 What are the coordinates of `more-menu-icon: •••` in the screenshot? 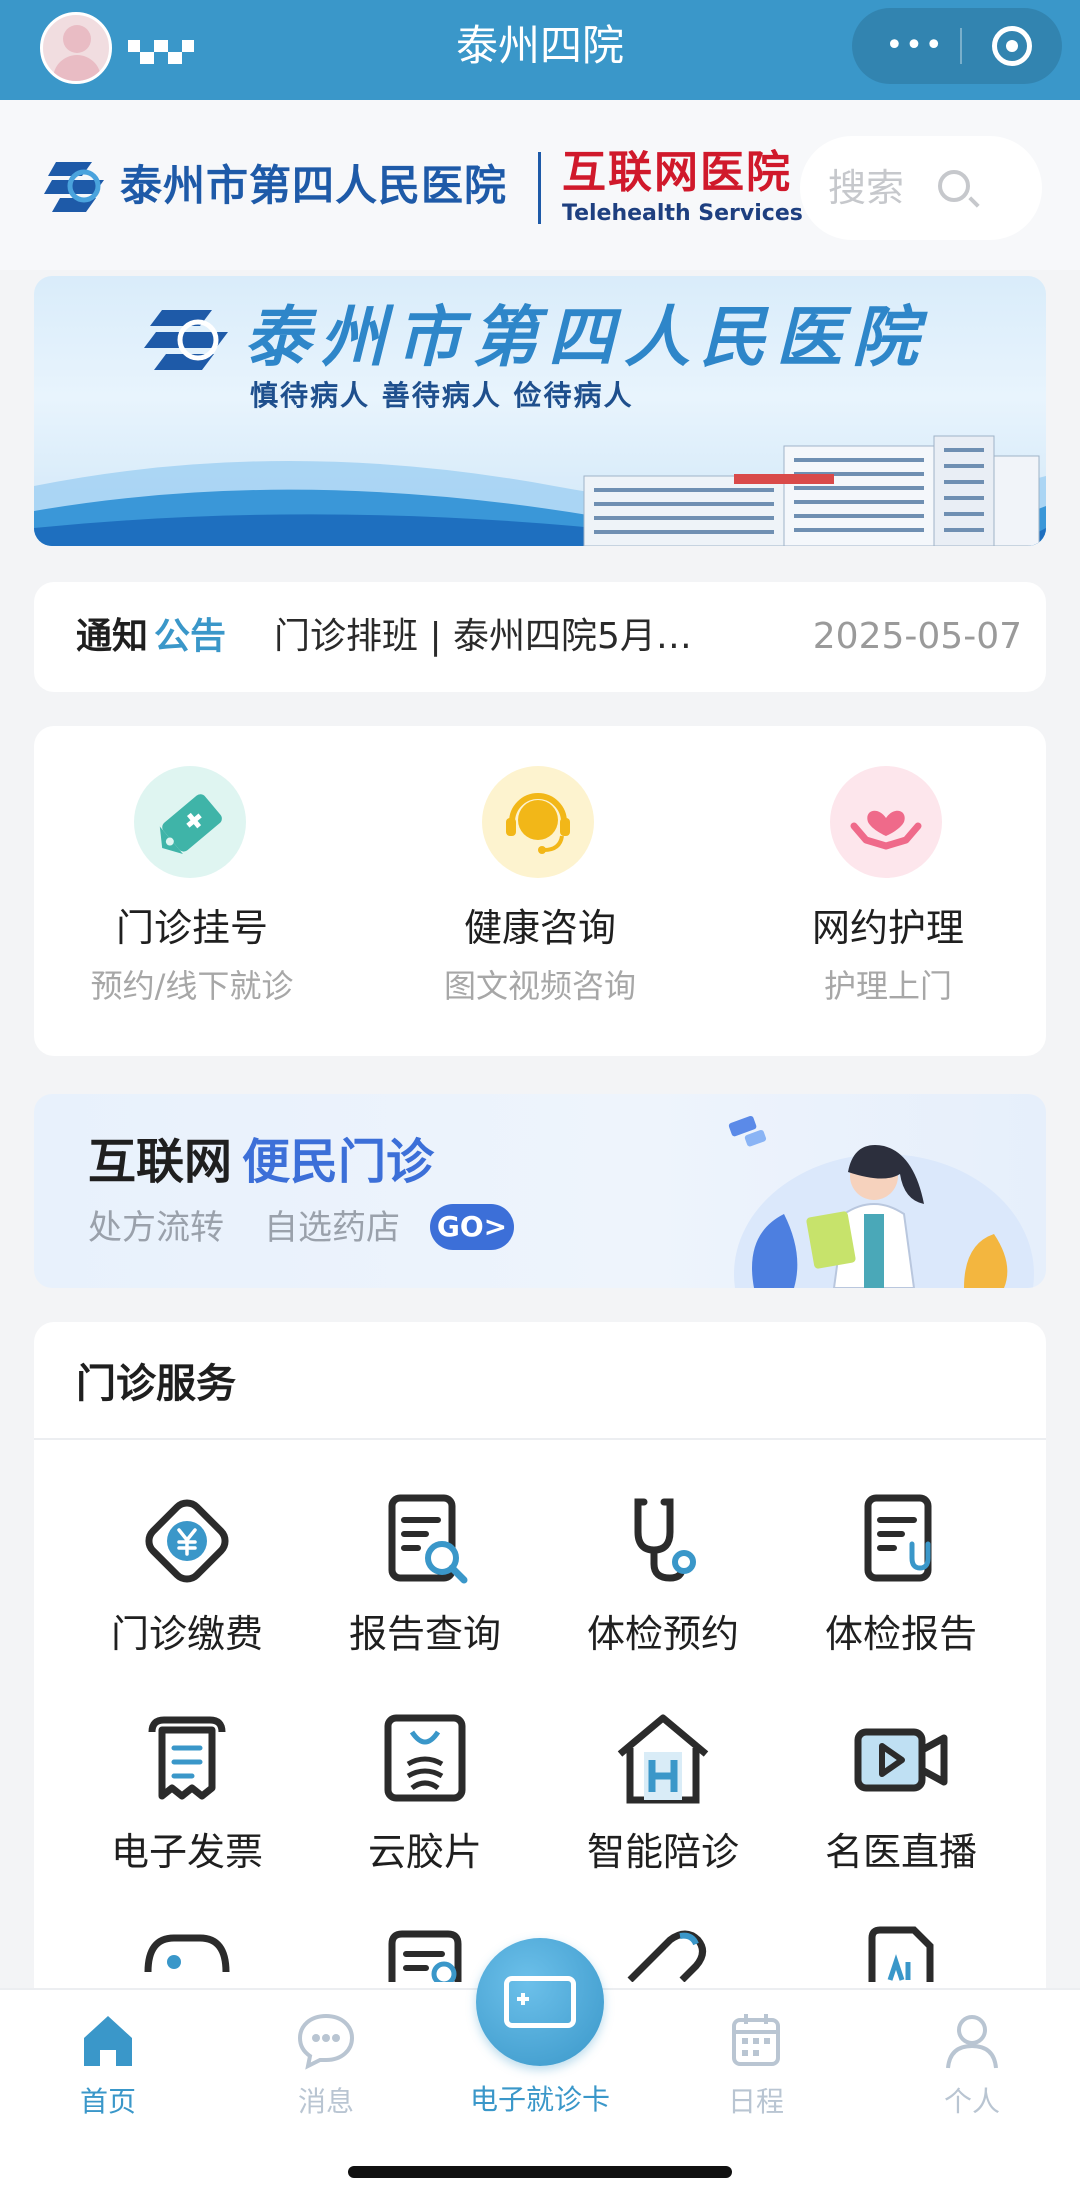 It's located at (915, 46).